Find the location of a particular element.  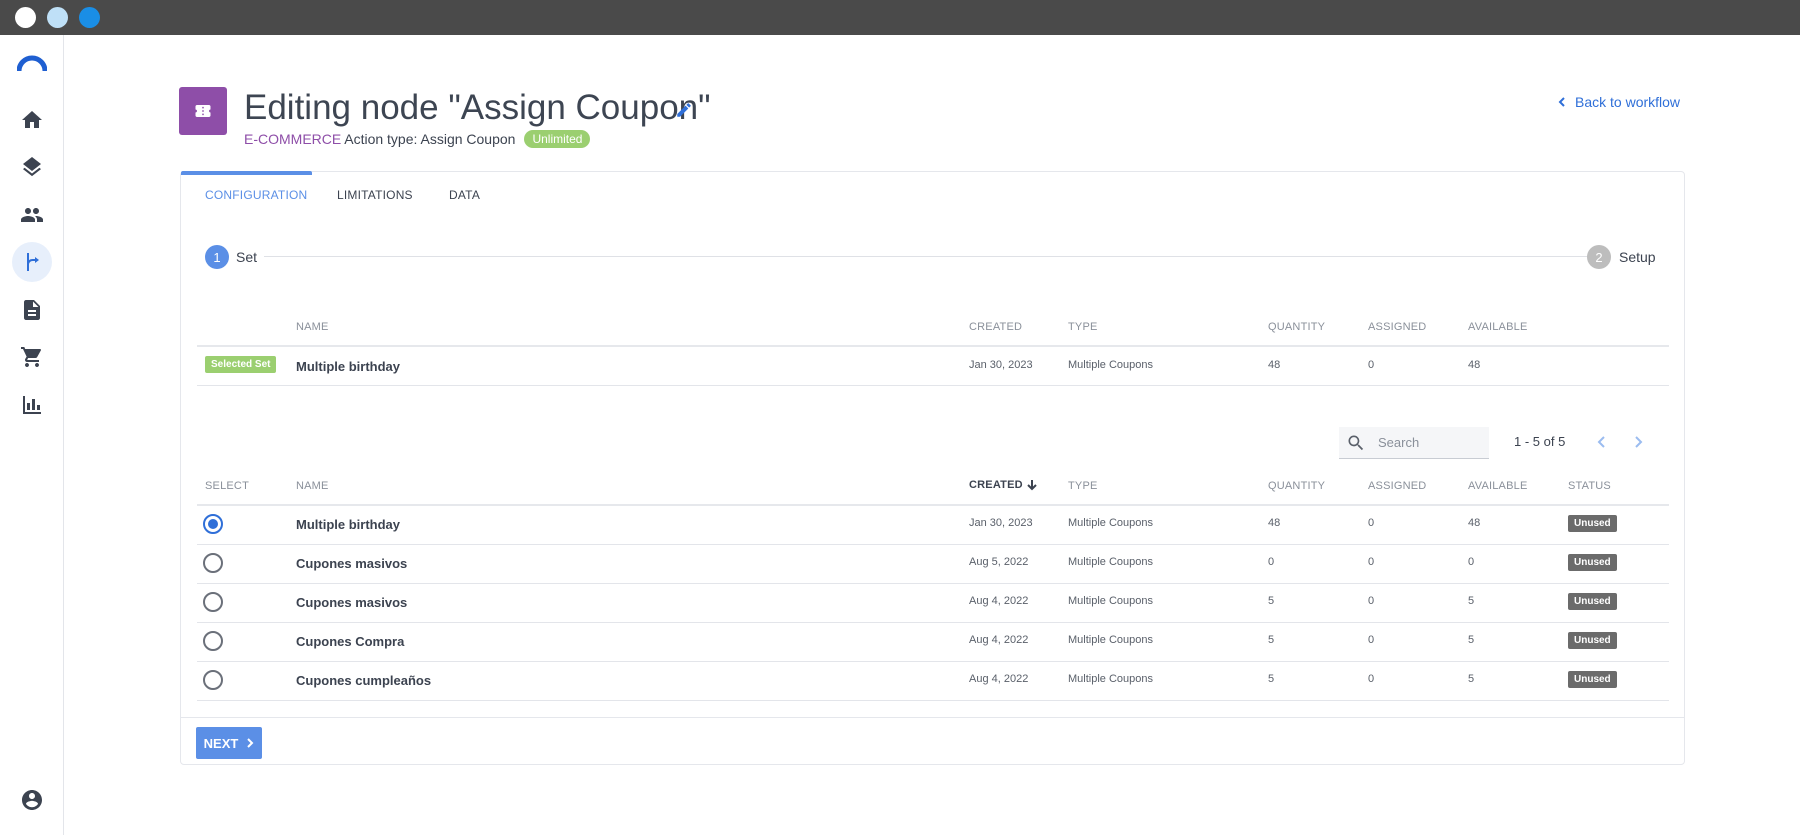

active-tab-indicator is located at coordinates (246, 173).